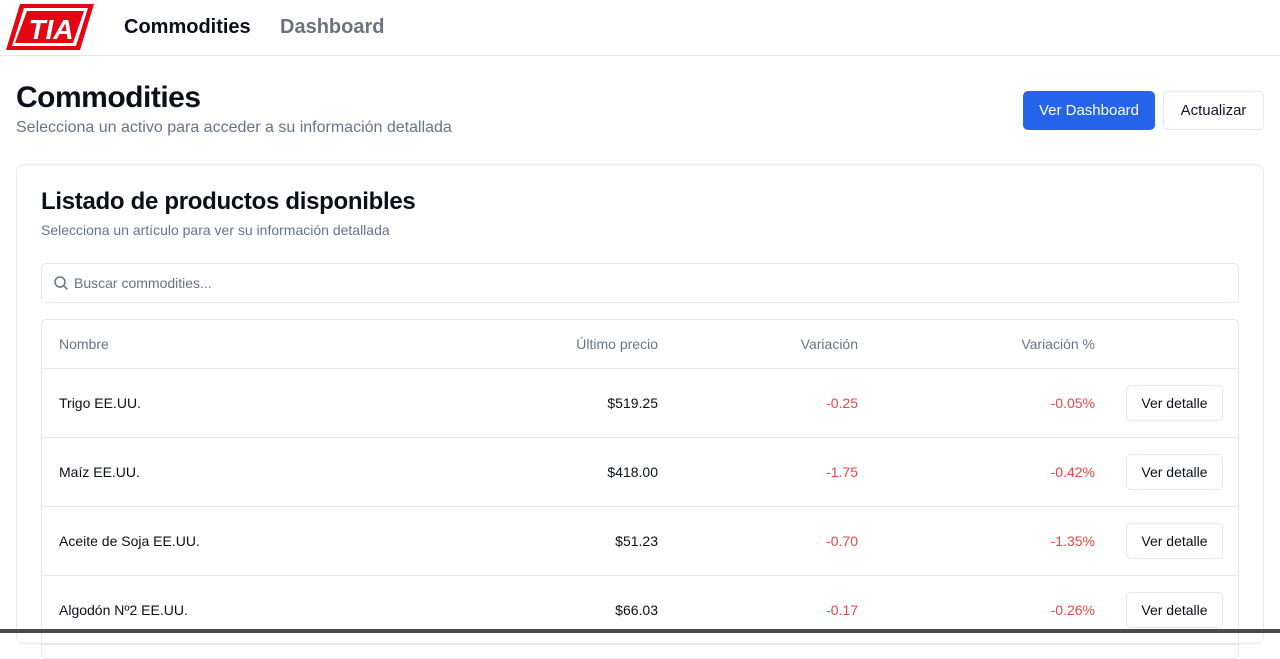 The image size is (1280, 659). I want to click on logo-text: TIA, so click(50, 29).